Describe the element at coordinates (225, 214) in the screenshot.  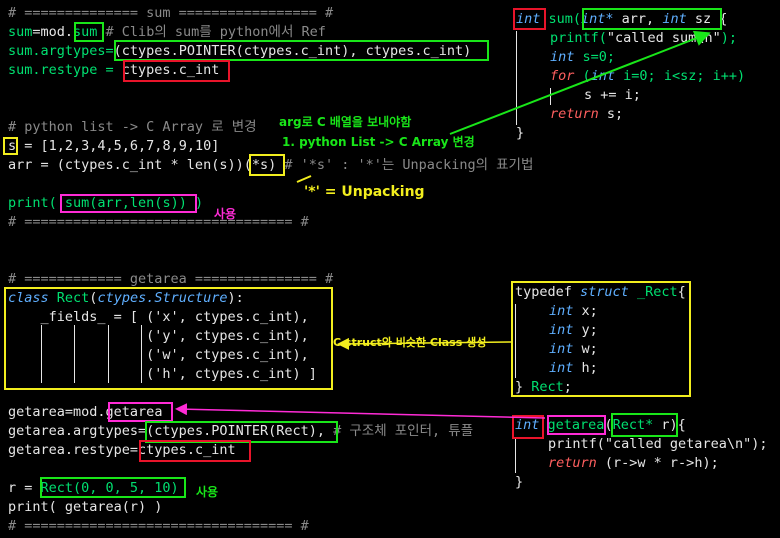
I see `note-use-sum: 사용` at that location.